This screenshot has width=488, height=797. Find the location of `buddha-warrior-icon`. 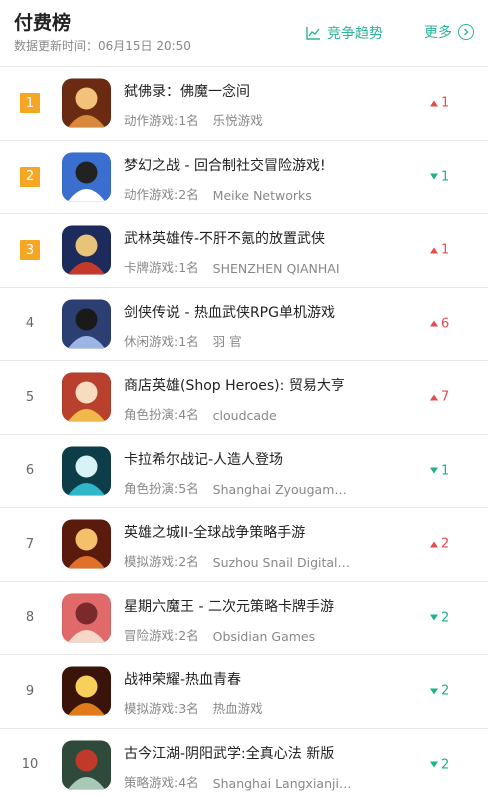

buddha-warrior-icon is located at coordinates (86, 103).